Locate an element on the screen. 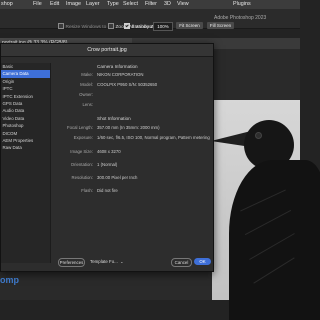 The image size is (320, 320). watermark-logo: omp is located at coordinates (9, 280).